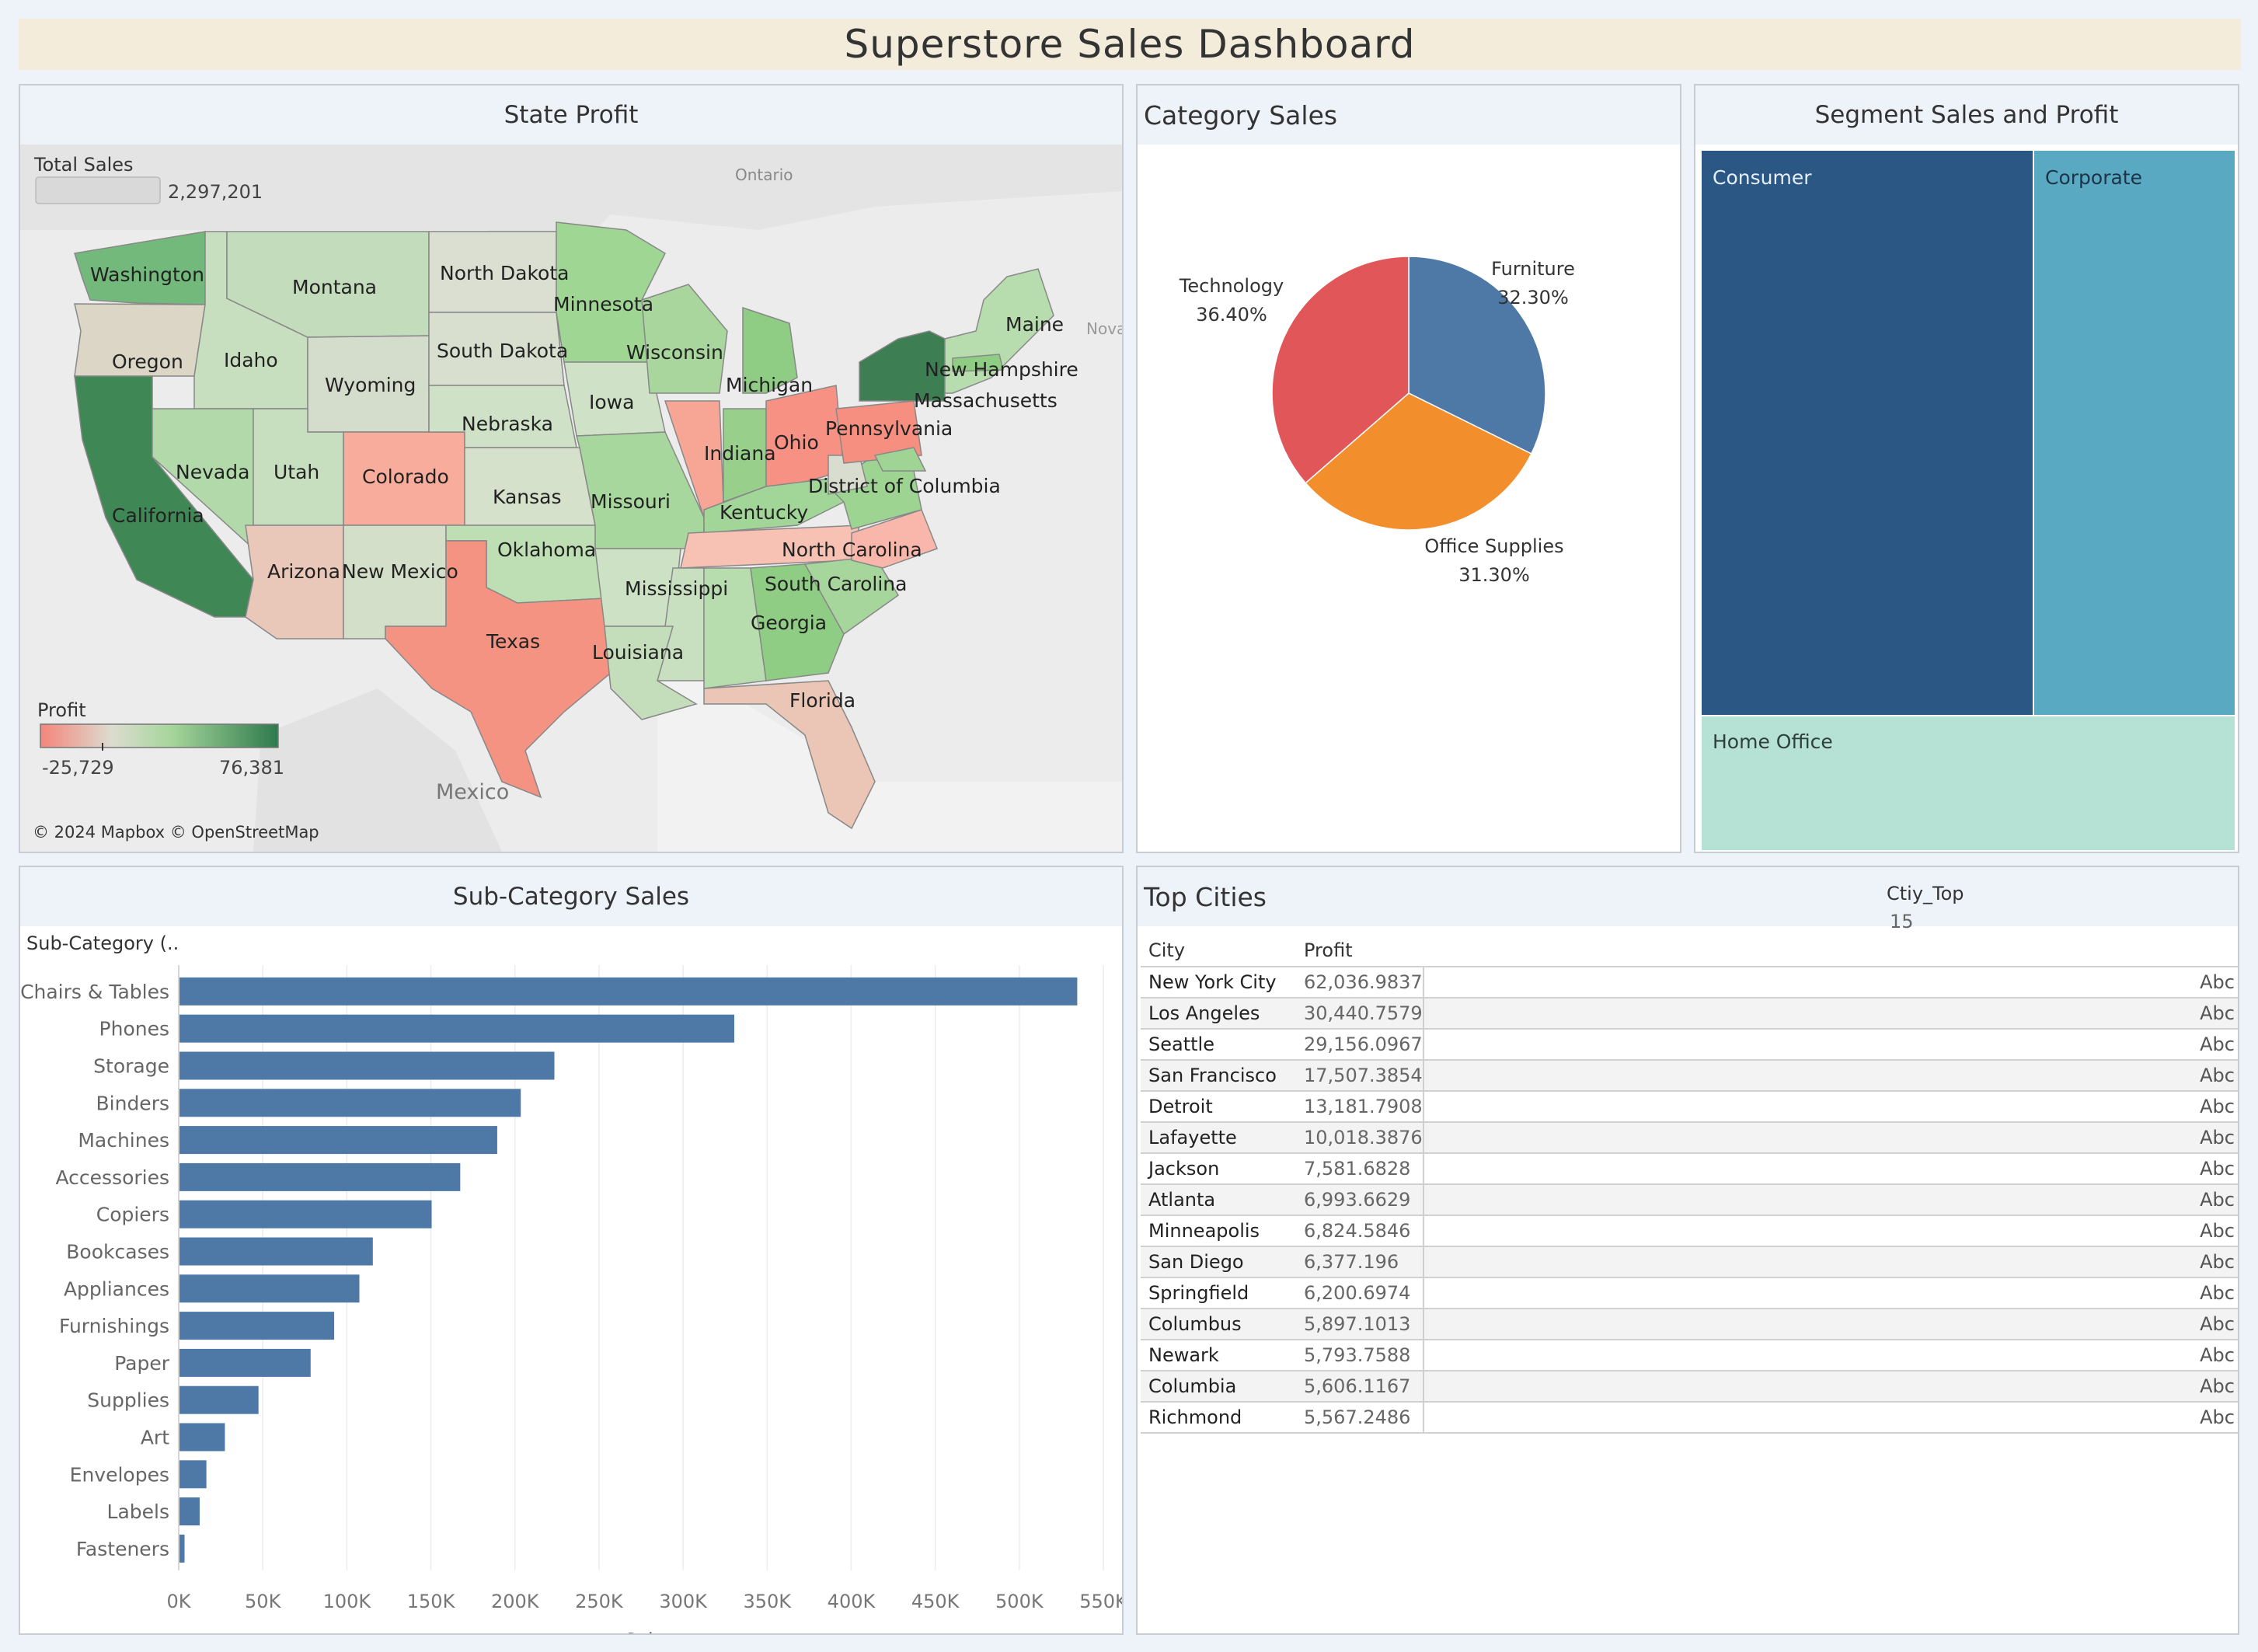 This screenshot has width=2258, height=1652. Describe the element at coordinates (138, 1511) in the screenshot. I see `category-label: Labels` at that location.